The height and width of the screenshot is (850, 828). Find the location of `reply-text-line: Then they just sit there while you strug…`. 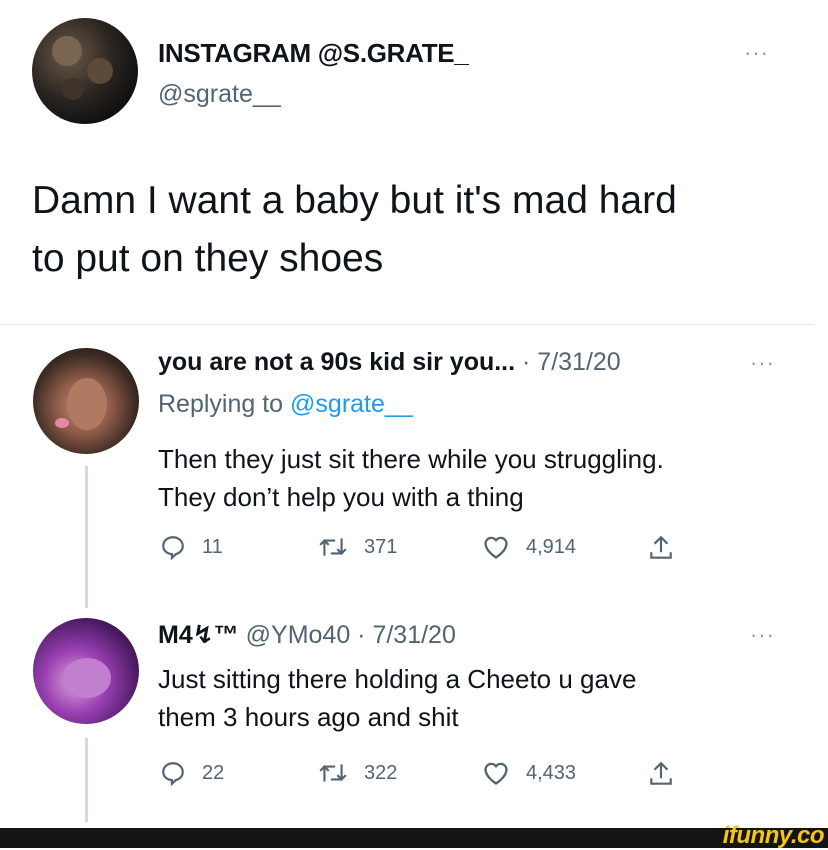

reply-text-line: Then they just sit there while you strug… is located at coordinates (411, 459).